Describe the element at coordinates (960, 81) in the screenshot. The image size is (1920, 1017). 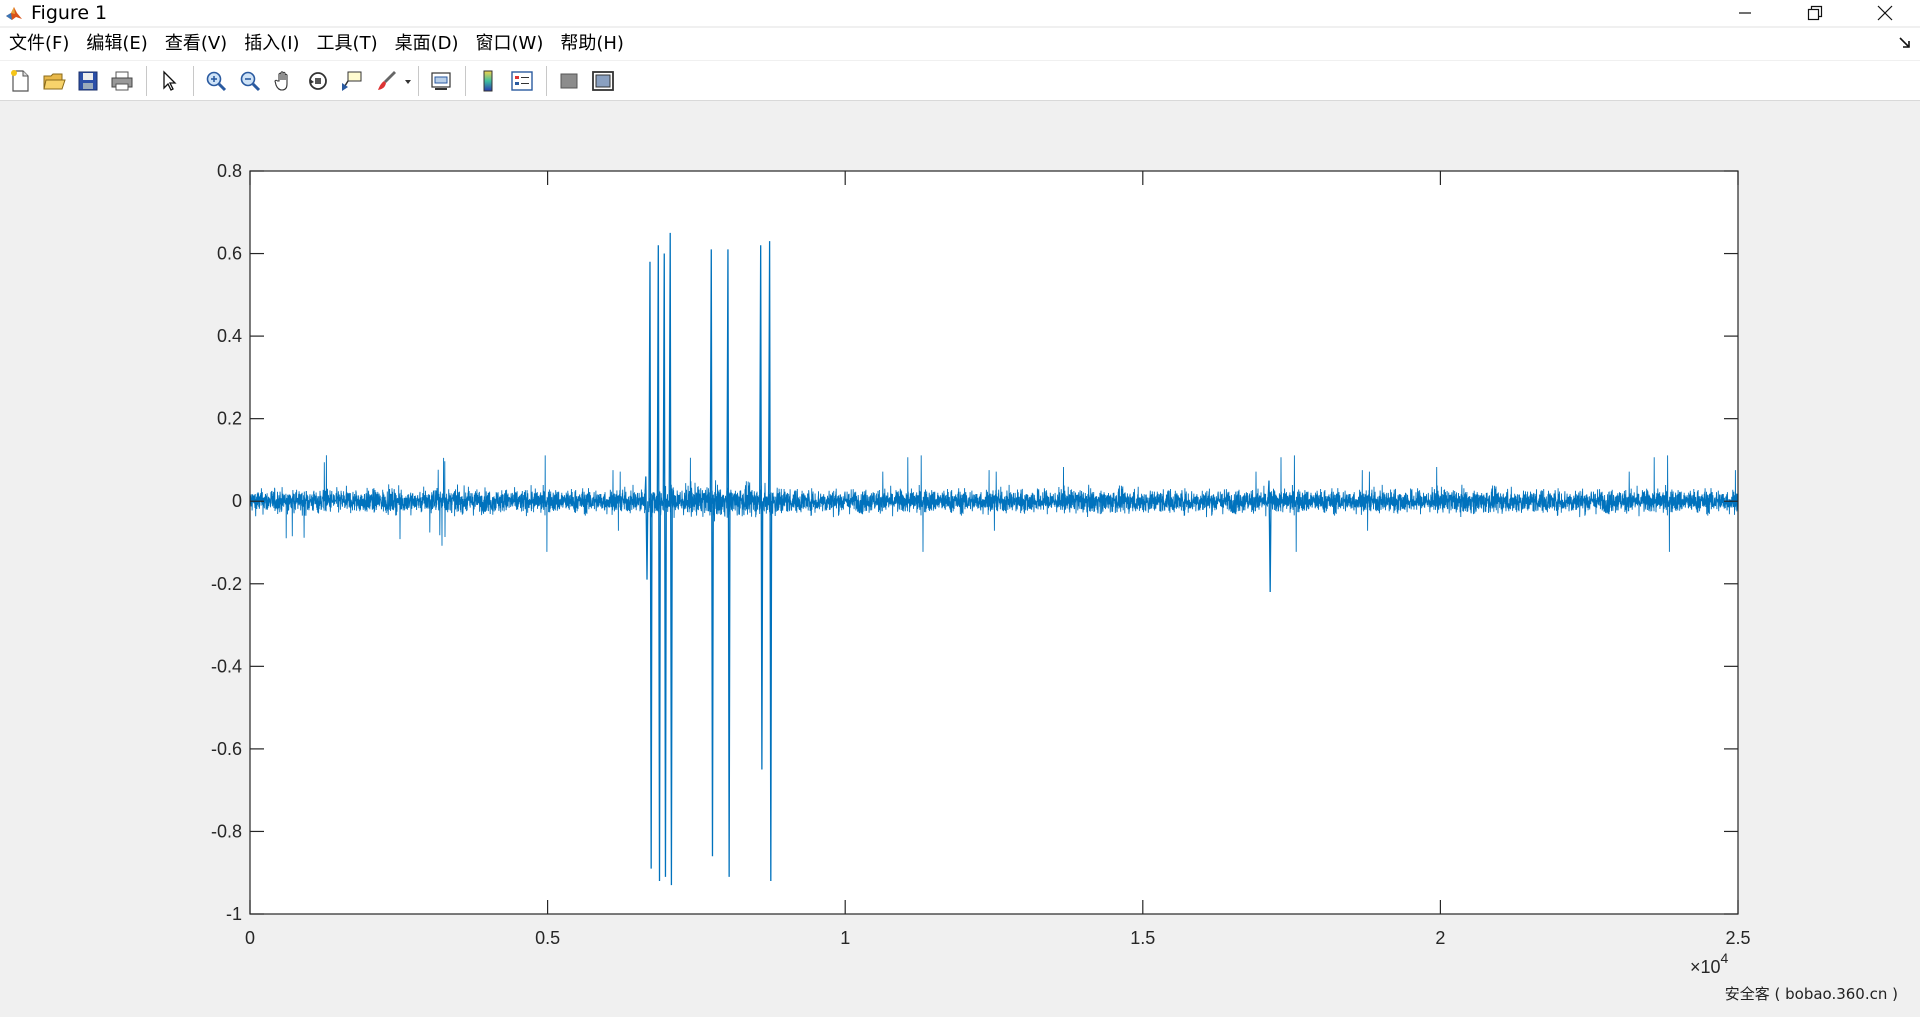
I see `figure-toolbar` at that location.